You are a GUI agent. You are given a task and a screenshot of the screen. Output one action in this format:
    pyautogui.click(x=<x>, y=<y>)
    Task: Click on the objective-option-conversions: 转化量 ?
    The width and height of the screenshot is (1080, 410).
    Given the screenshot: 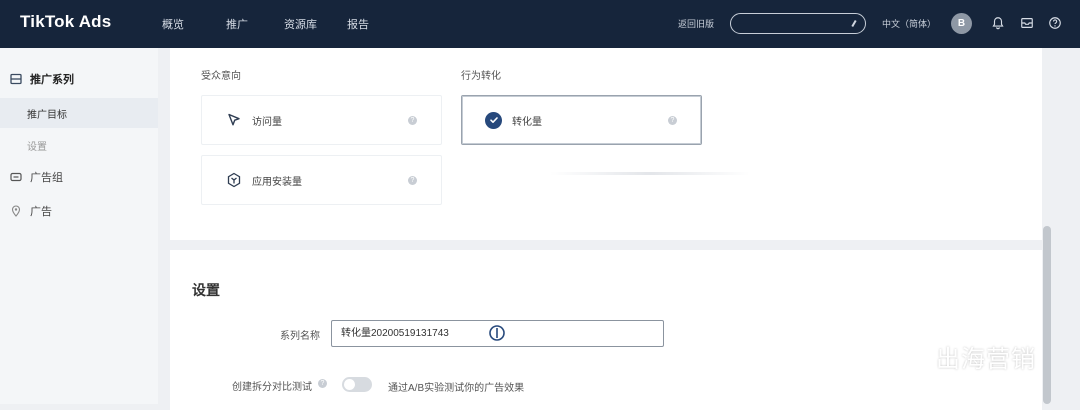 What is the action you would take?
    pyautogui.click(x=581, y=120)
    